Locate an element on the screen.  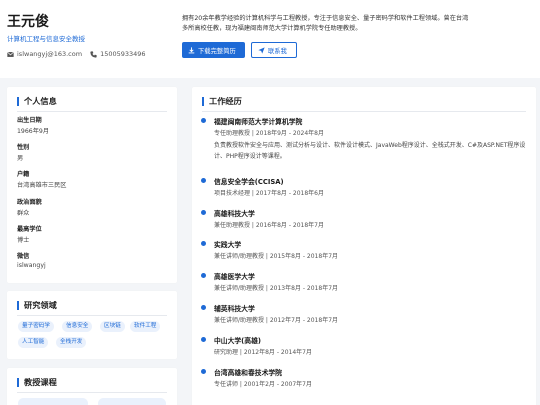
job-org: 台湾高雄和春技术学院 is located at coordinates (248, 373).